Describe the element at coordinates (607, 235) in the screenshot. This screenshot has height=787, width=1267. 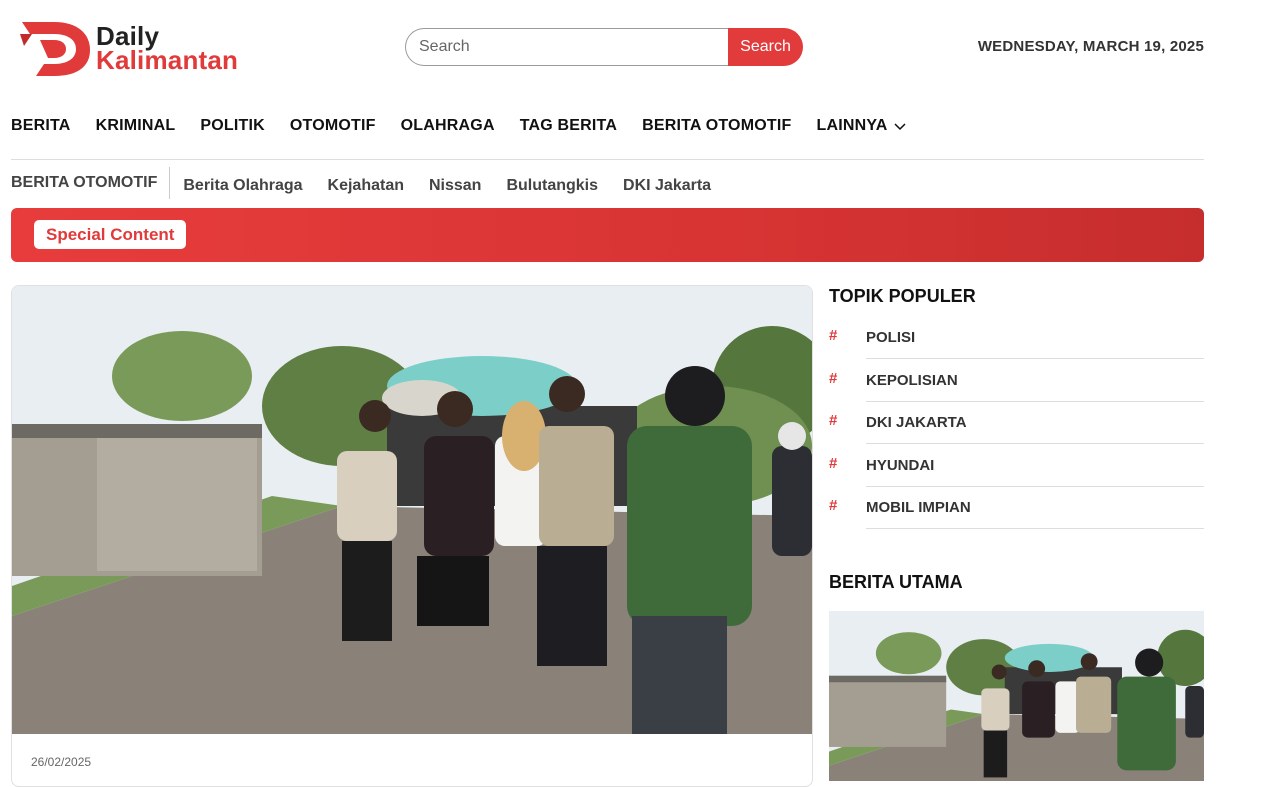
I see `special-content-banner: Special Content` at that location.